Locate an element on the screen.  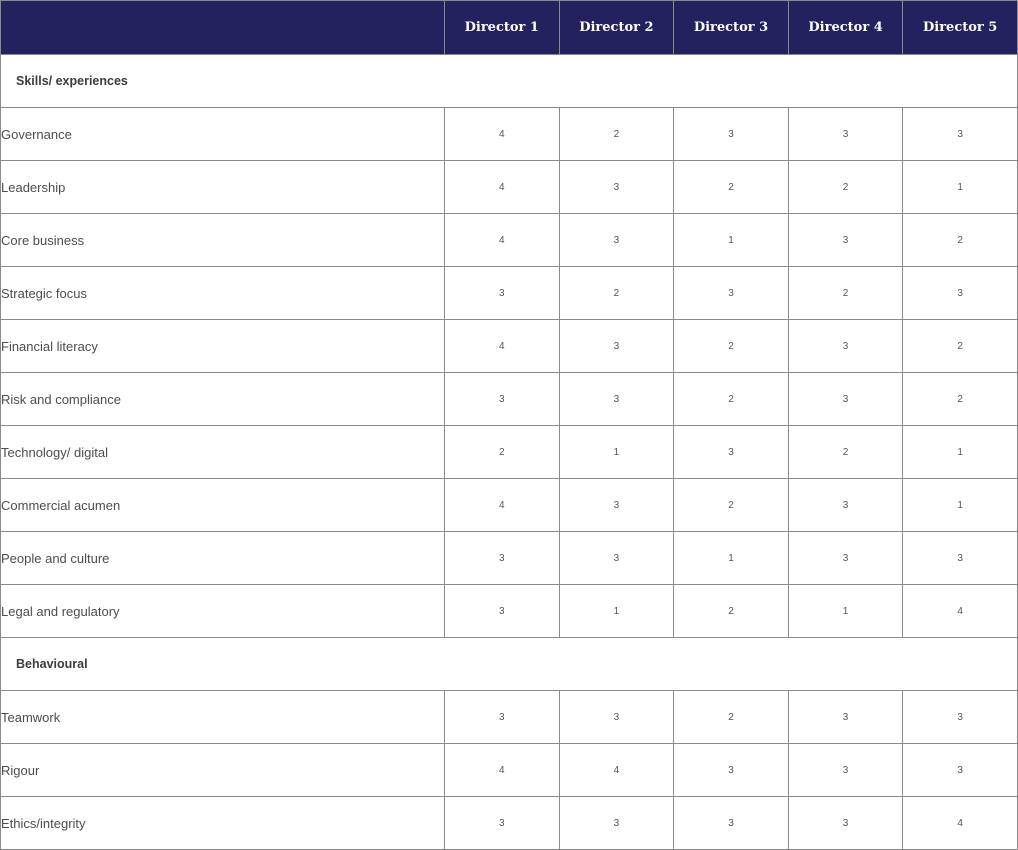
table-row: Core business 4 3 1 3 2 is located at coordinates (509, 240).